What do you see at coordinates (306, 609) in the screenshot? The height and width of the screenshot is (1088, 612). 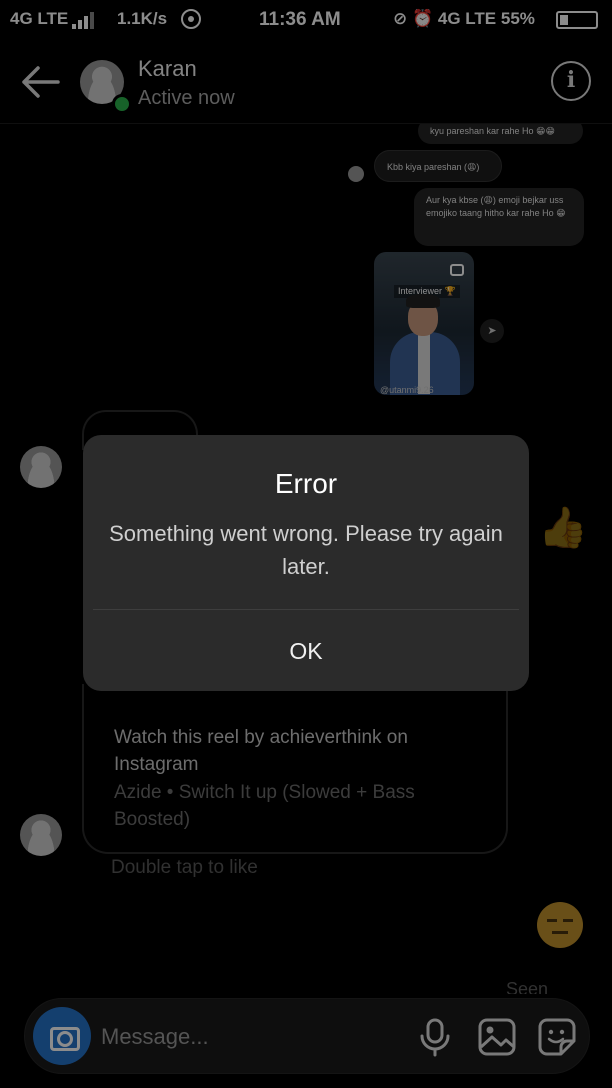 I see `dialog-divider` at bounding box center [306, 609].